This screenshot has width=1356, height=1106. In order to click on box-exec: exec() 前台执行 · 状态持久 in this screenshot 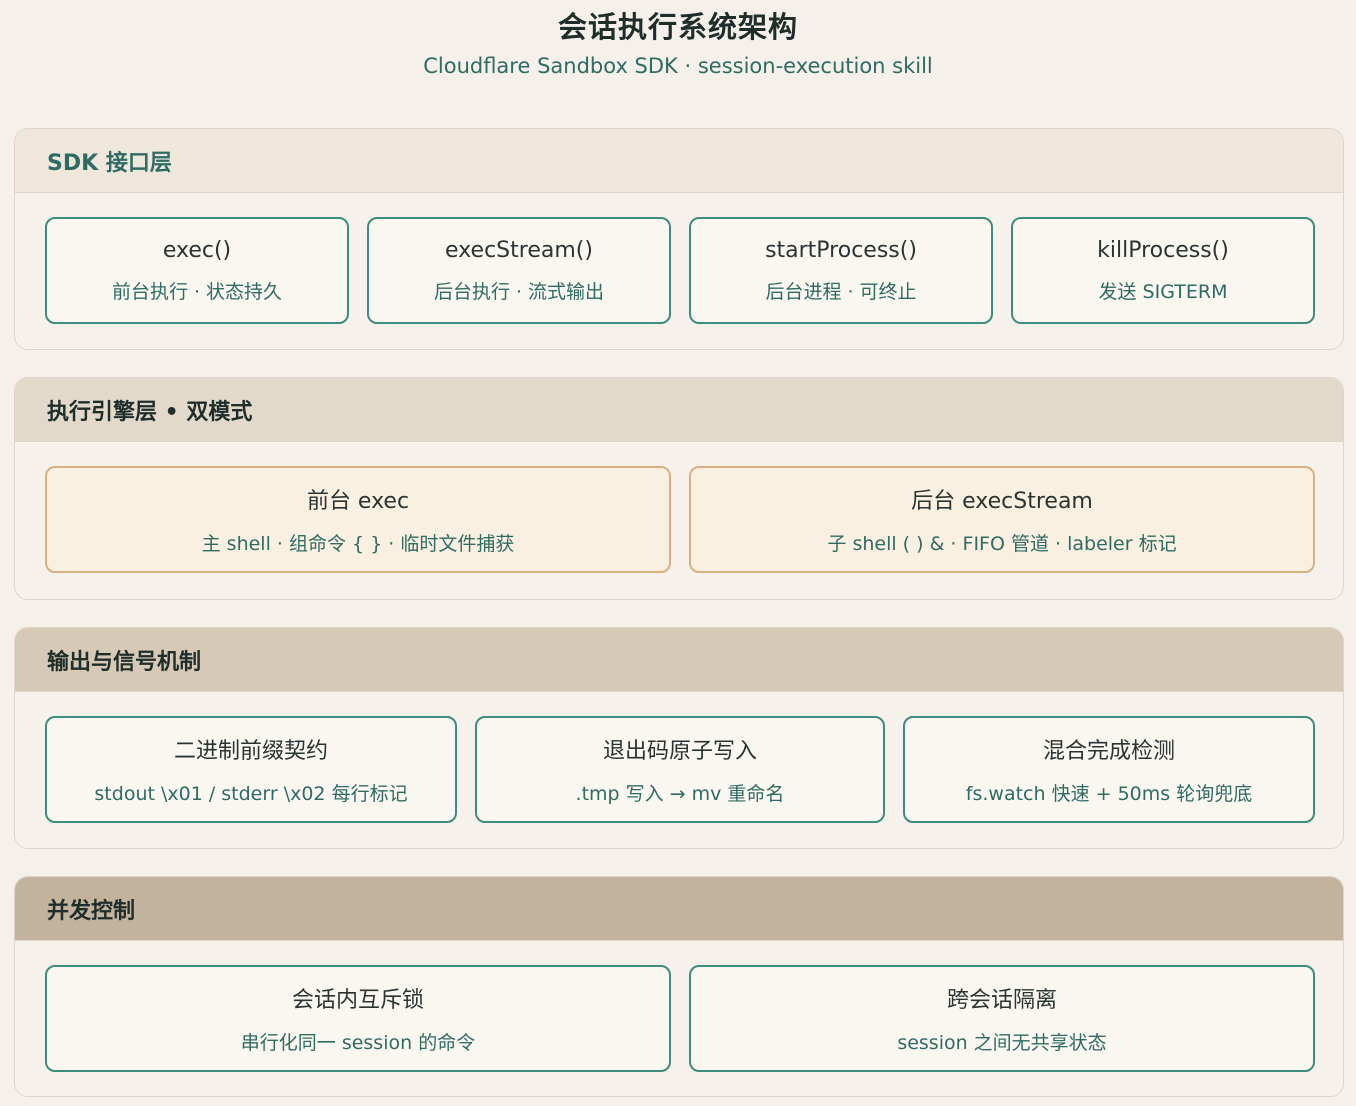, I will do `click(197, 270)`.